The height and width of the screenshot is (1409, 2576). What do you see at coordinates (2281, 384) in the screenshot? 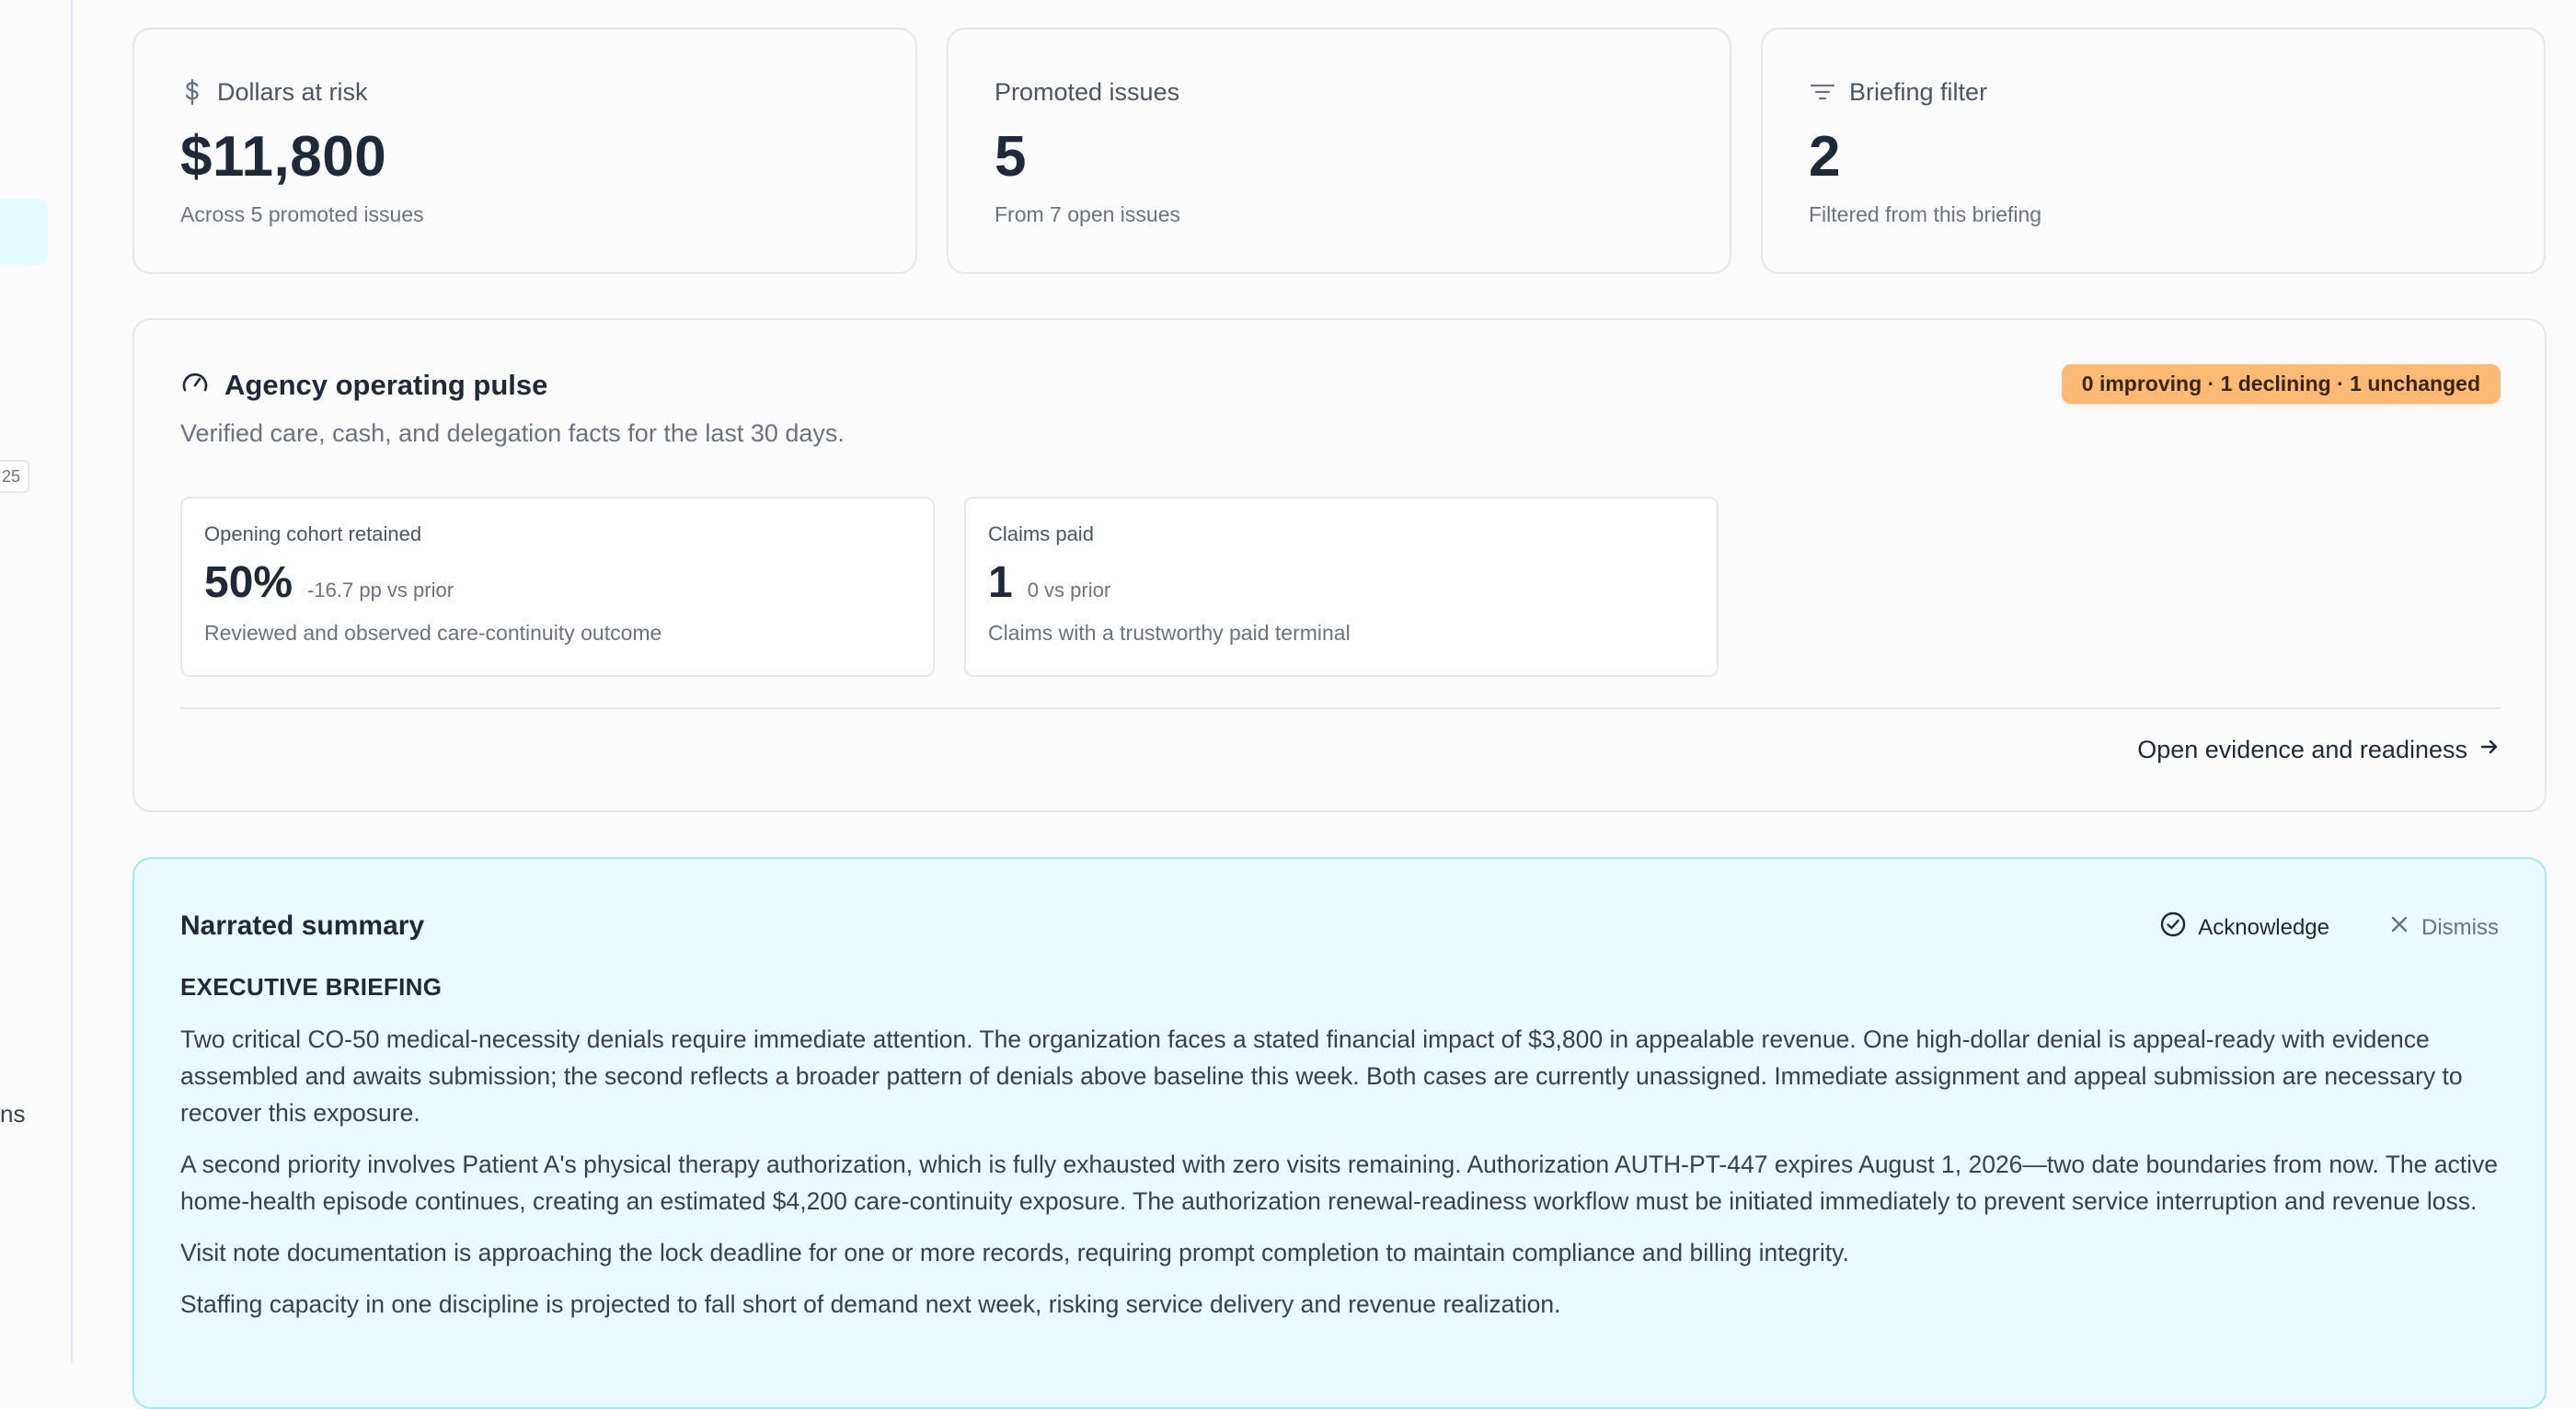
I see `trend-status-badge: 0 improving · 1 declining · 1 unchanged` at bounding box center [2281, 384].